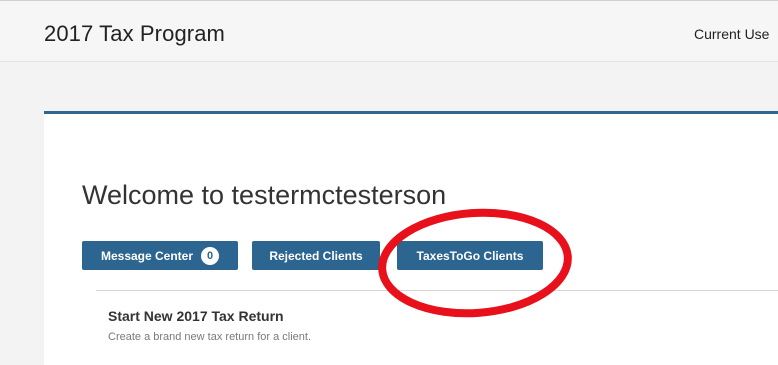 Image resolution: width=778 pixels, height=365 pixels. I want to click on message-center-label: Message Center, so click(147, 255).